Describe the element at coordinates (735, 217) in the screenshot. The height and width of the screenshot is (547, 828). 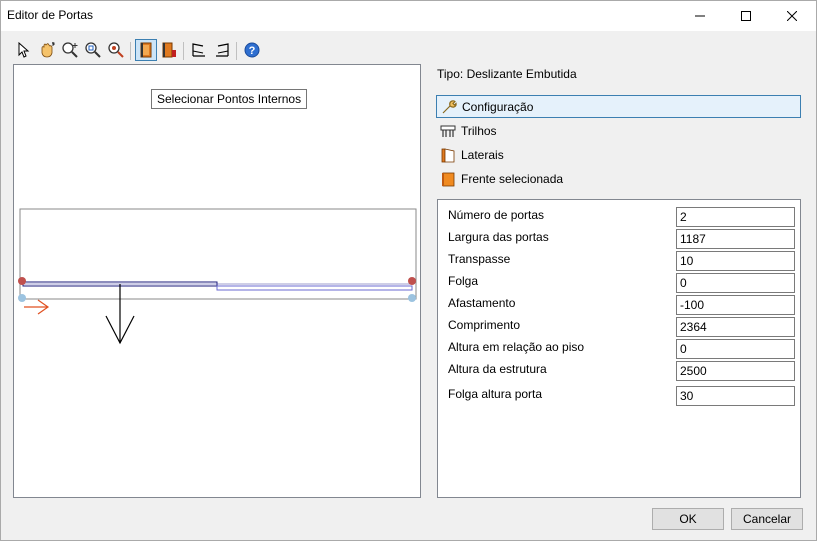
I see `numero-de-portas-input` at that location.